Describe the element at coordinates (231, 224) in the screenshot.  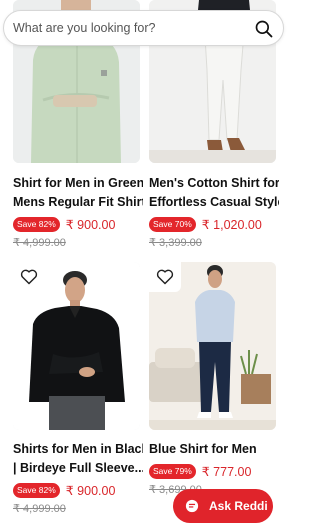
I see `sale-price: ₹ 1,020.00` at that location.